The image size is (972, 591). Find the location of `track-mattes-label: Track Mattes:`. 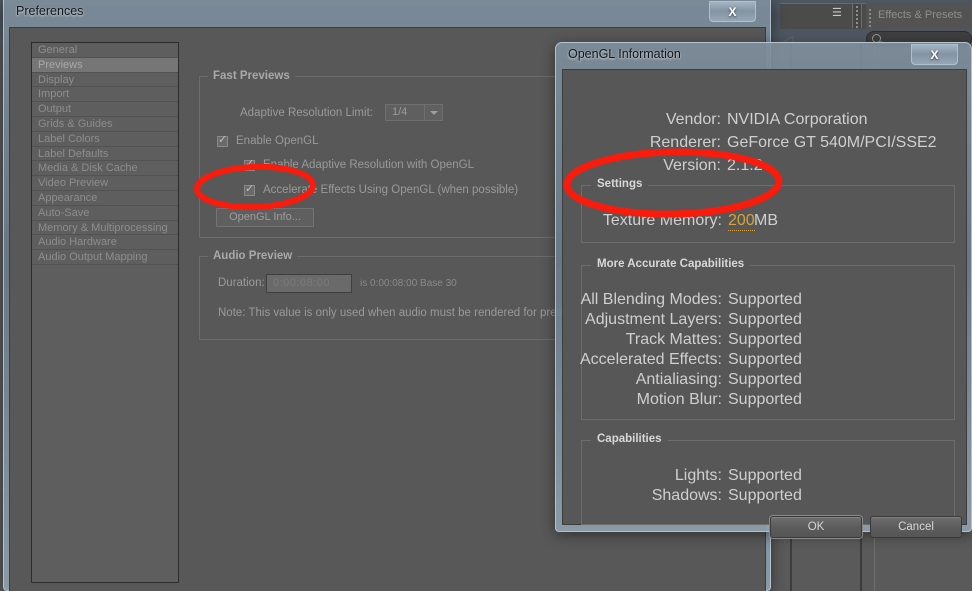

track-mattes-label: Track Mattes: is located at coordinates (673, 339).